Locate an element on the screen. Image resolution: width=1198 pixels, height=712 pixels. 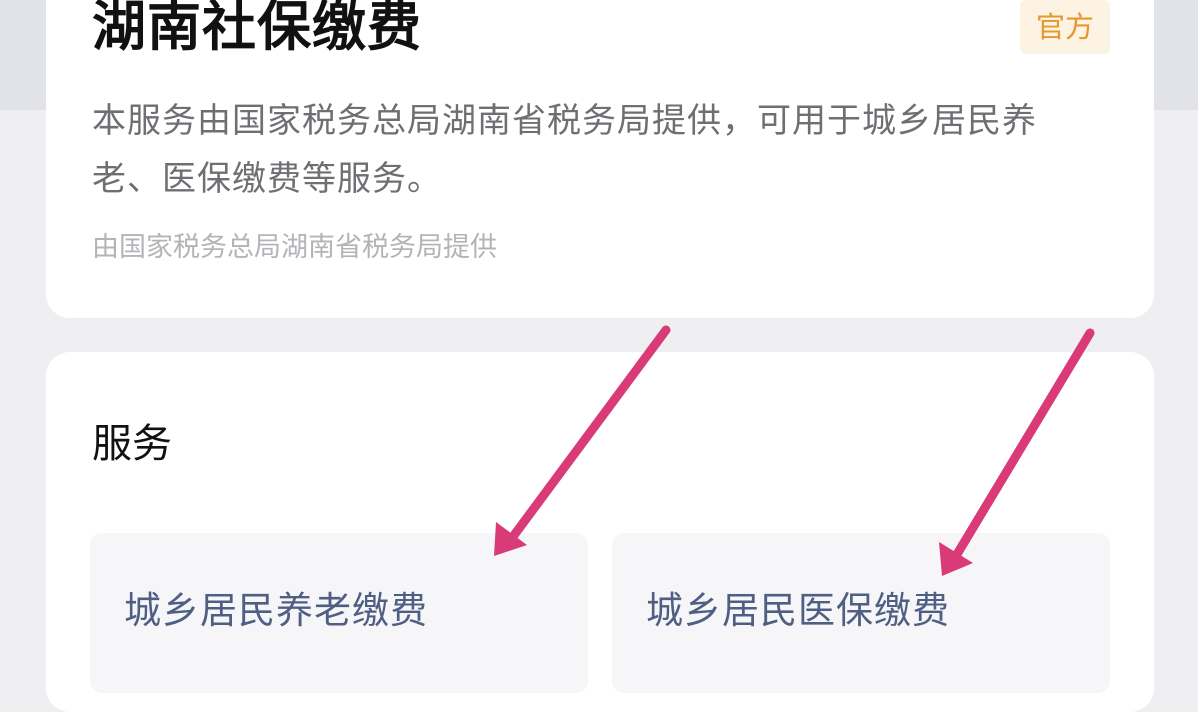
pension-payment-label: 城乡居民养老缴费 is located at coordinates (276, 610).